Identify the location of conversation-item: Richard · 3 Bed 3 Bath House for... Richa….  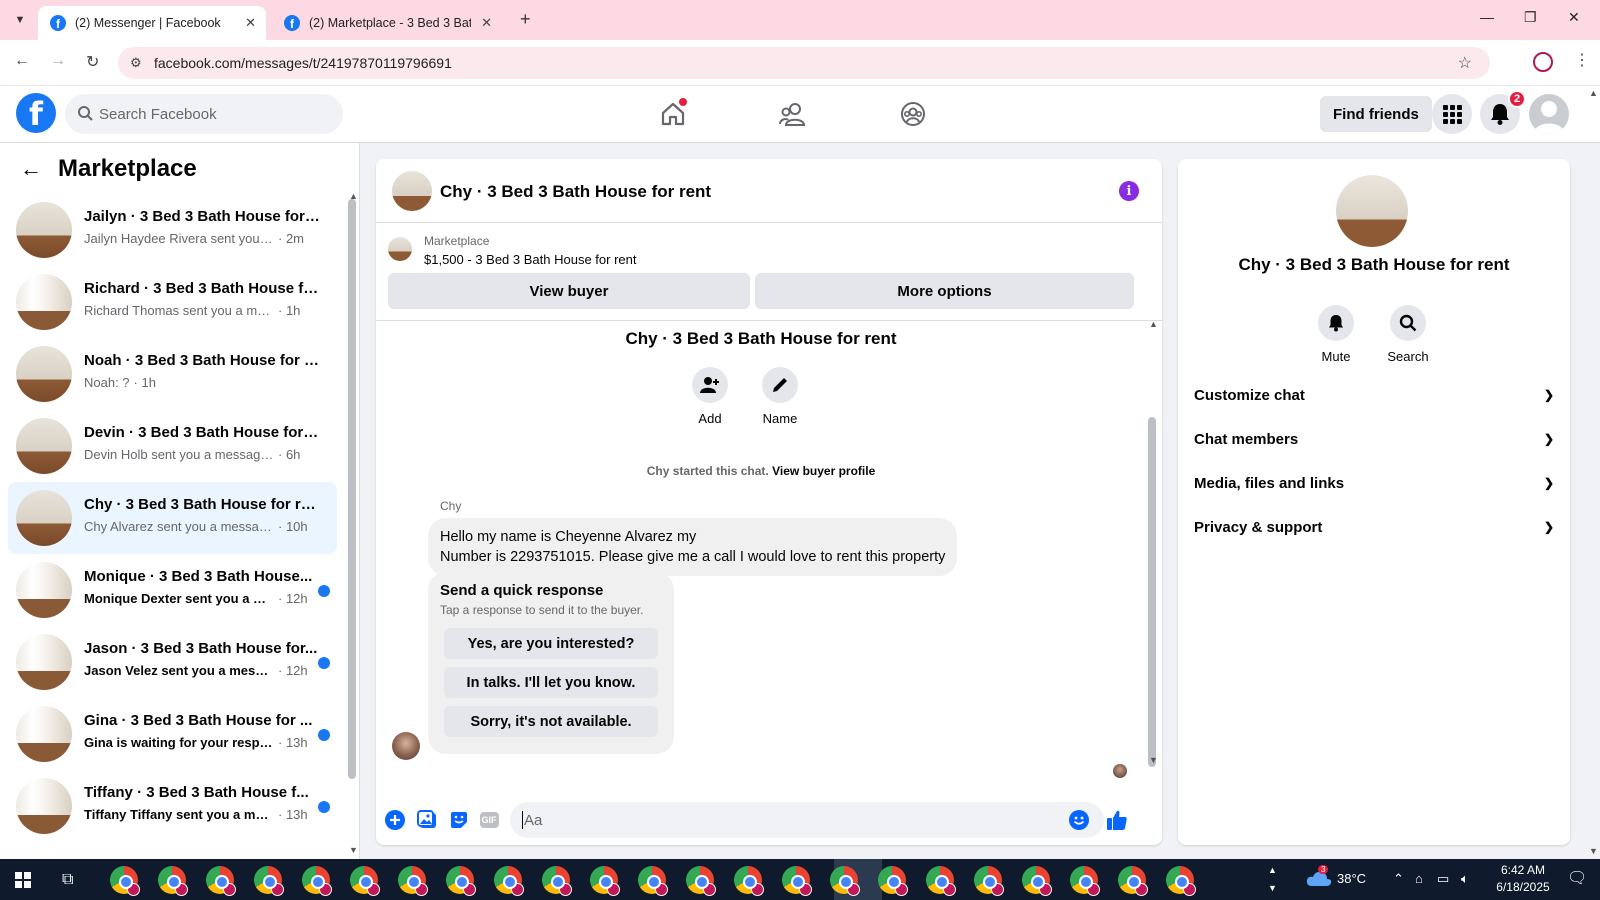
(172, 302).